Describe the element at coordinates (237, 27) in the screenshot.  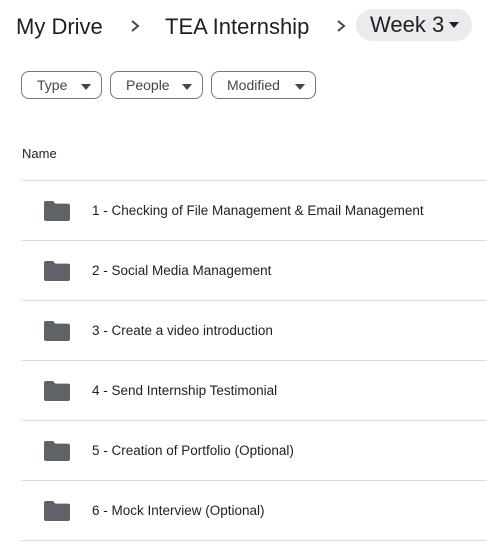
I see `breadcrumb-item-tea-internship: TEA Internship` at that location.